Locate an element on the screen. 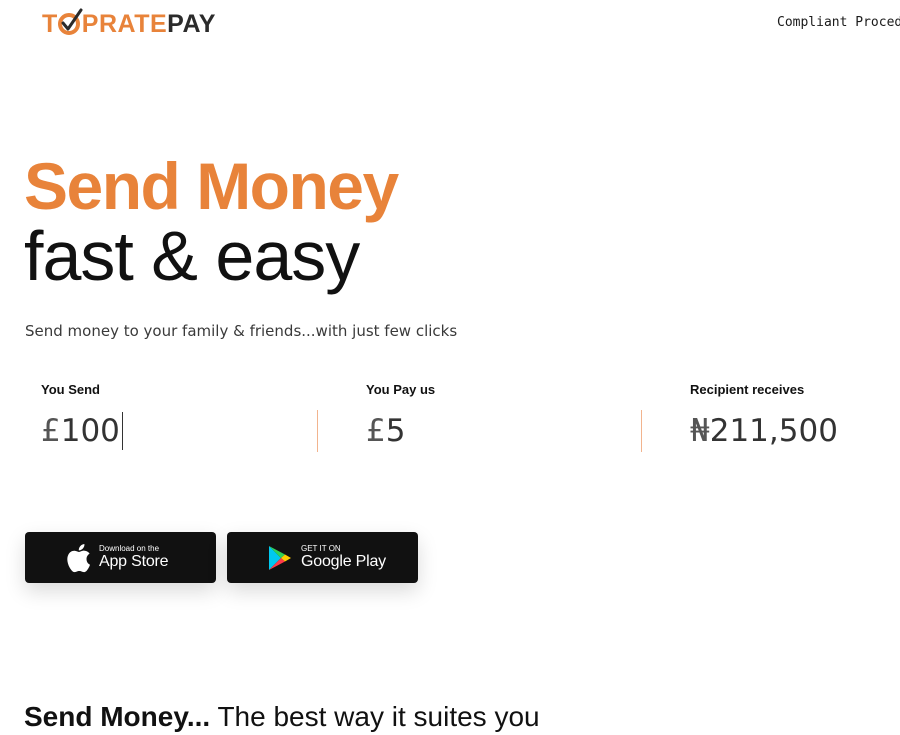 The height and width of the screenshot is (735, 900). you-pay-us-amount: 5 is located at coordinates (395, 431).